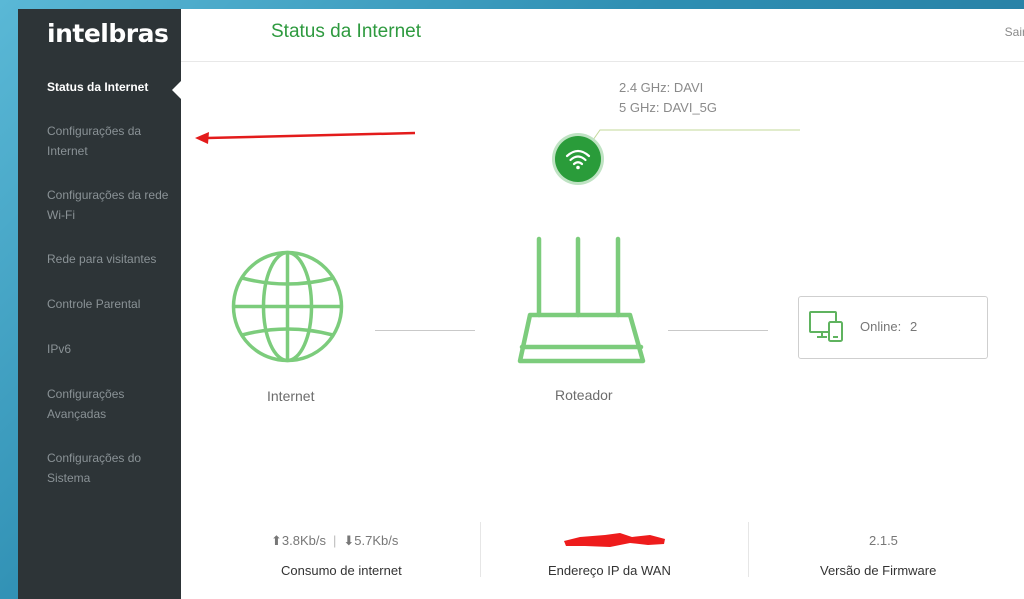 The height and width of the screenshot is (599, 1024). I want to click on router-label: Roteador, so click(584, 395).